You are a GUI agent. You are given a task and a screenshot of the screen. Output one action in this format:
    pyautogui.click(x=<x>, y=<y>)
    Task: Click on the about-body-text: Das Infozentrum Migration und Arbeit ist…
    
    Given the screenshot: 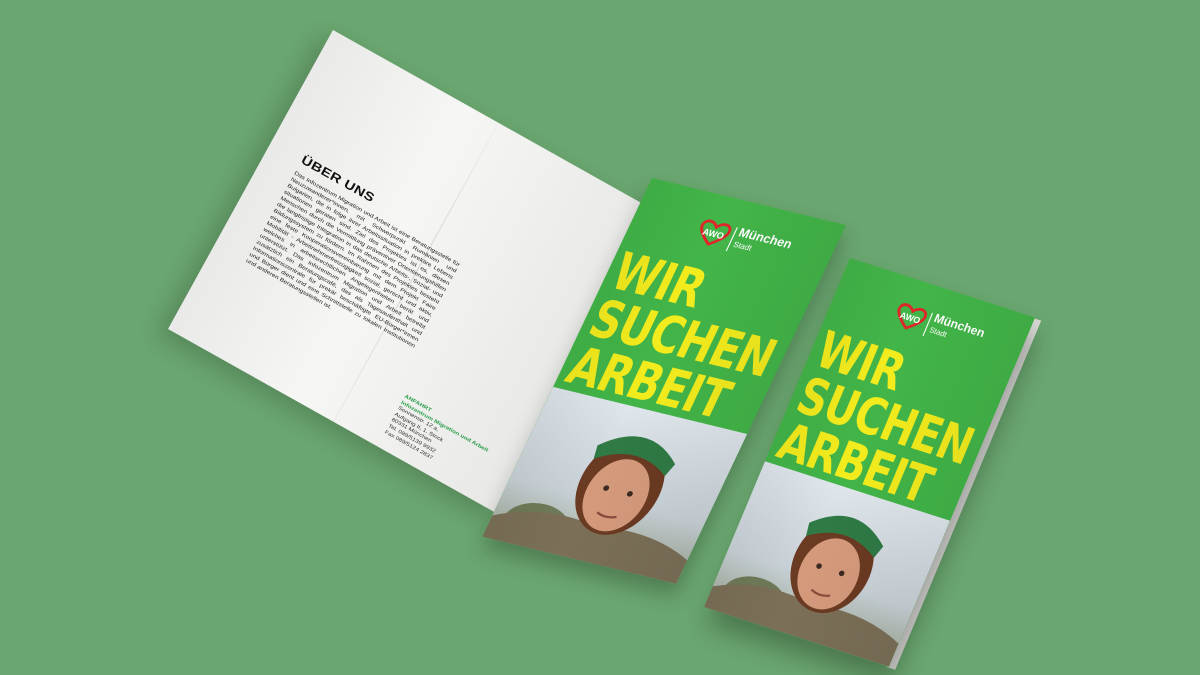 What is the action you would take?
    pyautogui.click(x=352, y=260)
    